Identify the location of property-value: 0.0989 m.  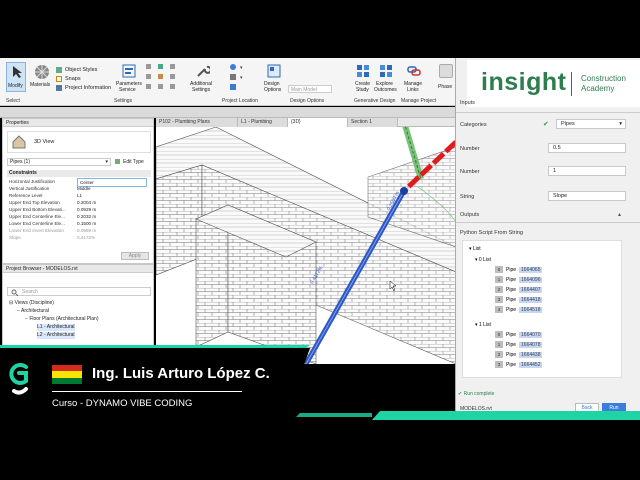
(86, 230).